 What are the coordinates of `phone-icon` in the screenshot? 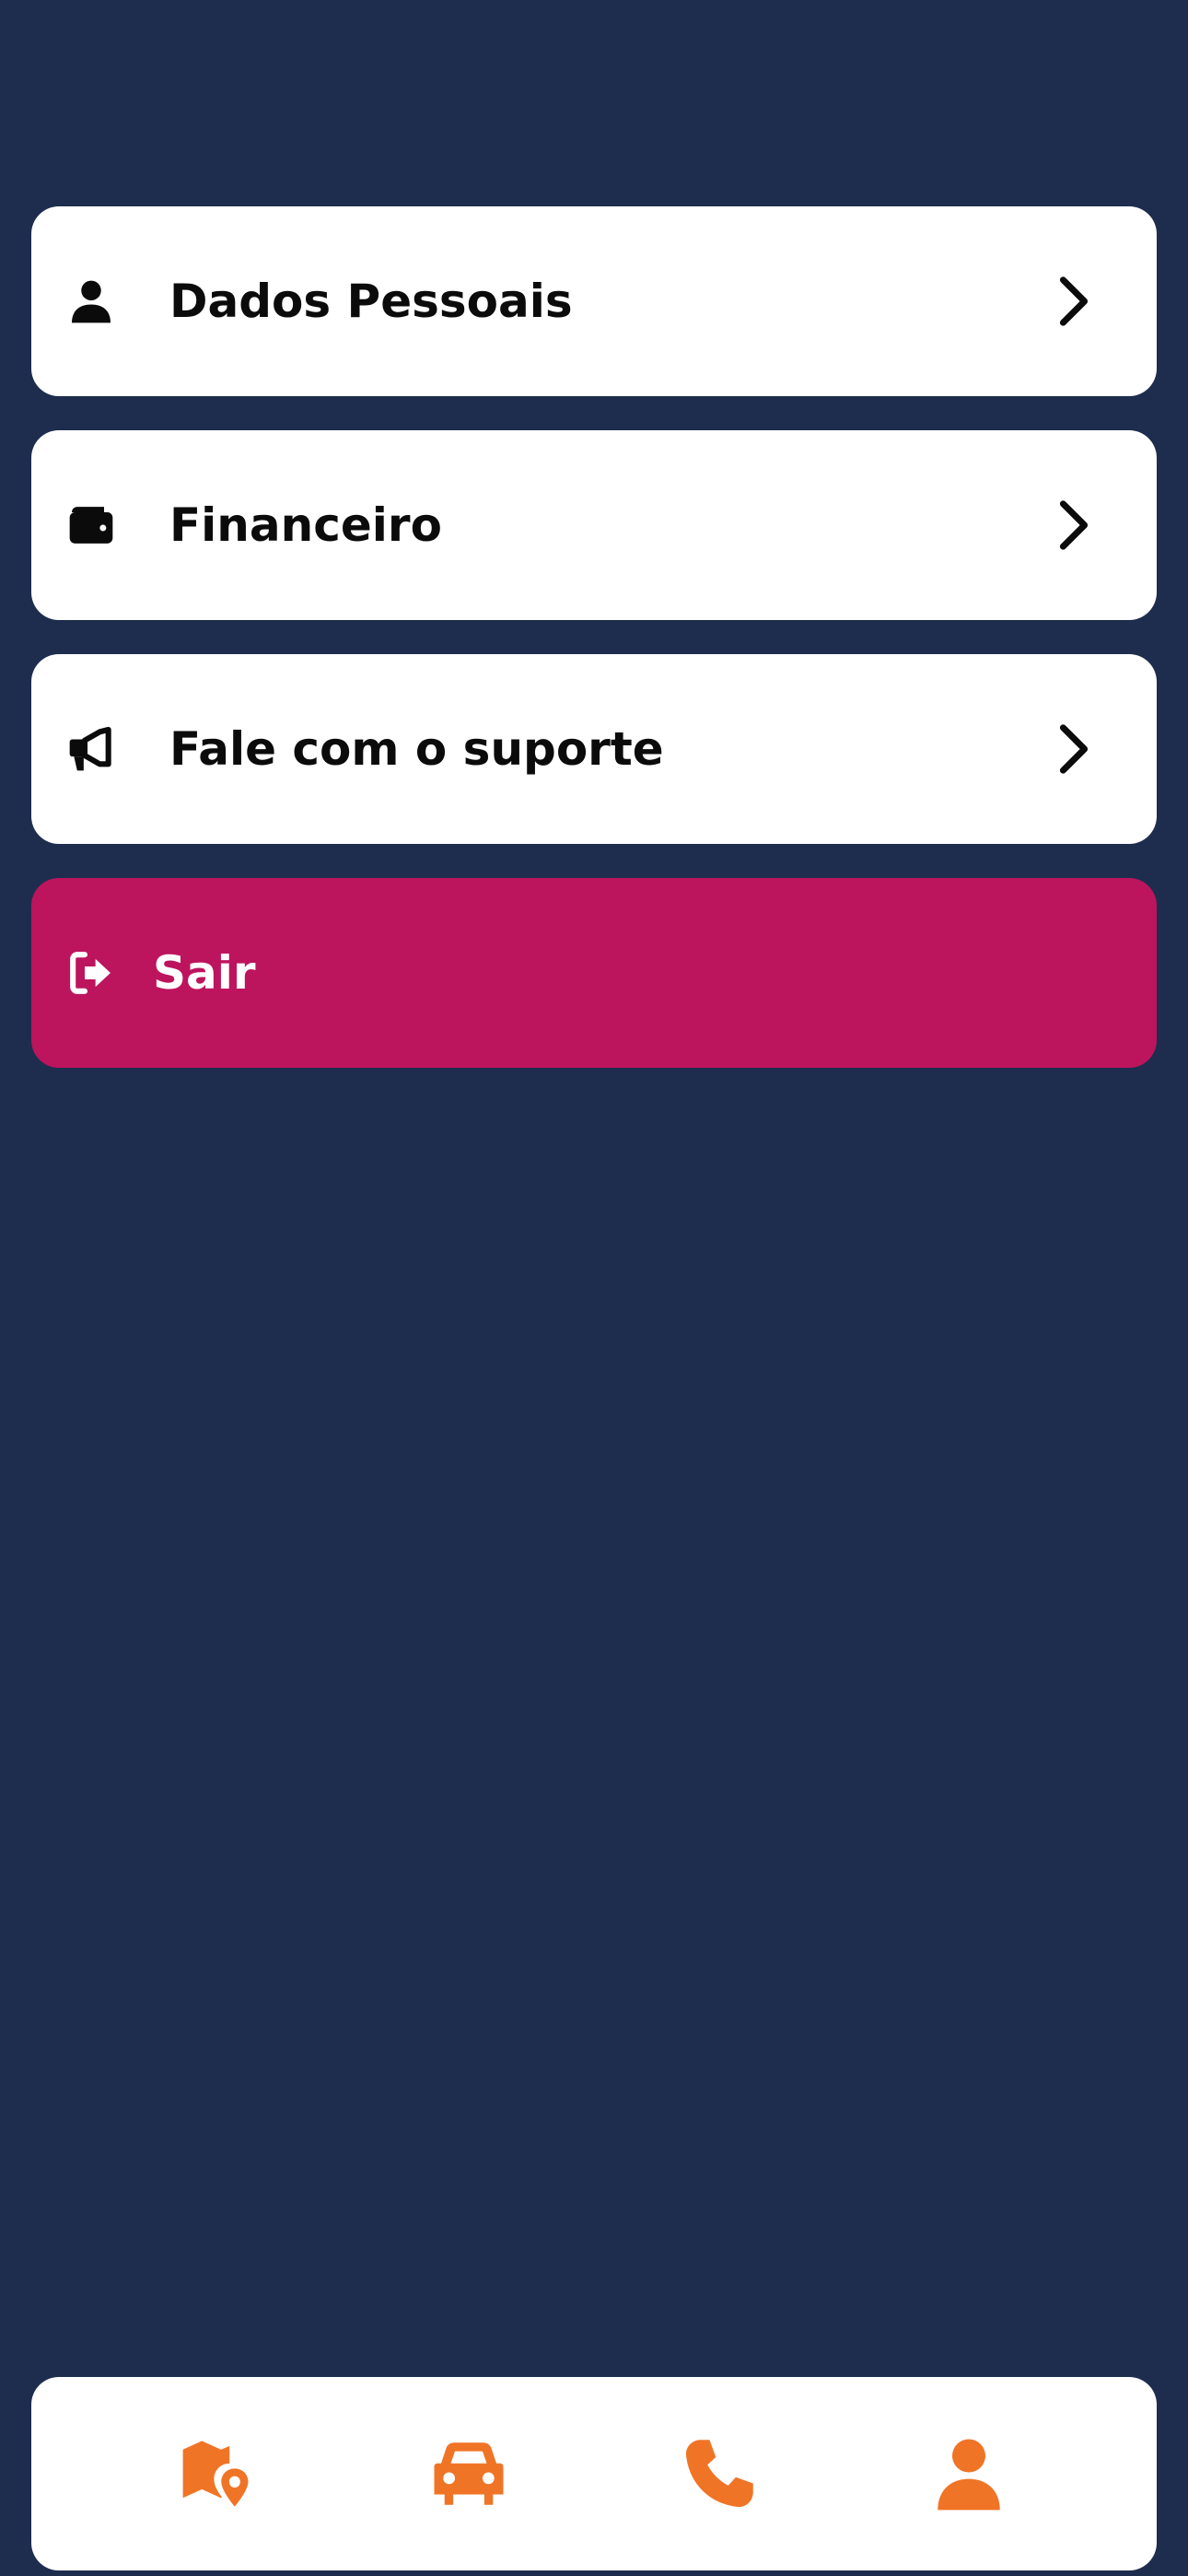 It's located at (719, 2473).